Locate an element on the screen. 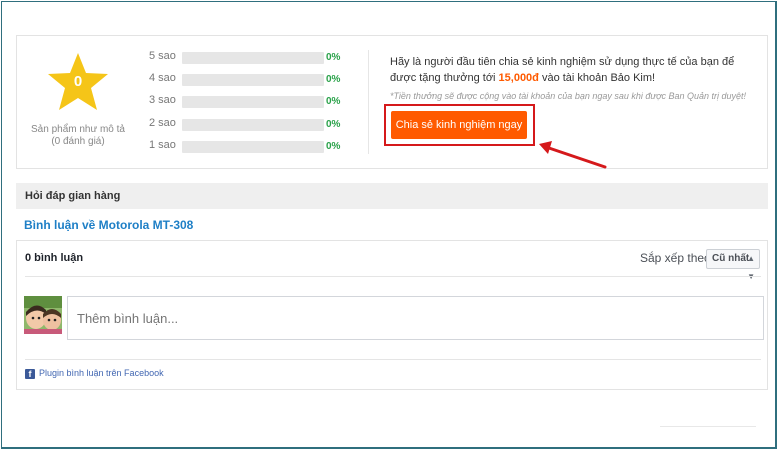 The width and height of the screenshot is (782, 453). sort-order-value: Cũ nhất is located at coordinates (731, 258).